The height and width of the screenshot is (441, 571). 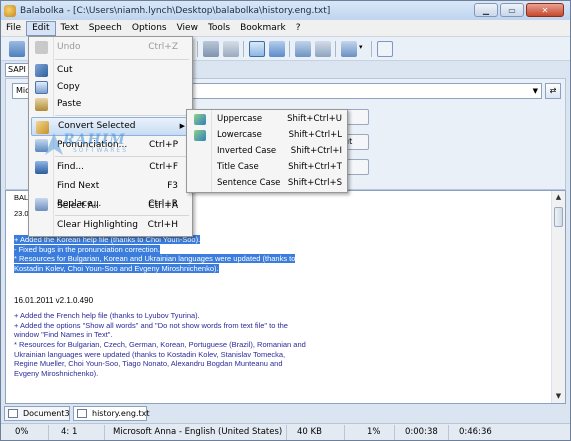 I want to click on submenu-item-uppercase: Uppercase Shift+Ctrl+U, so click(x=267, y=119).